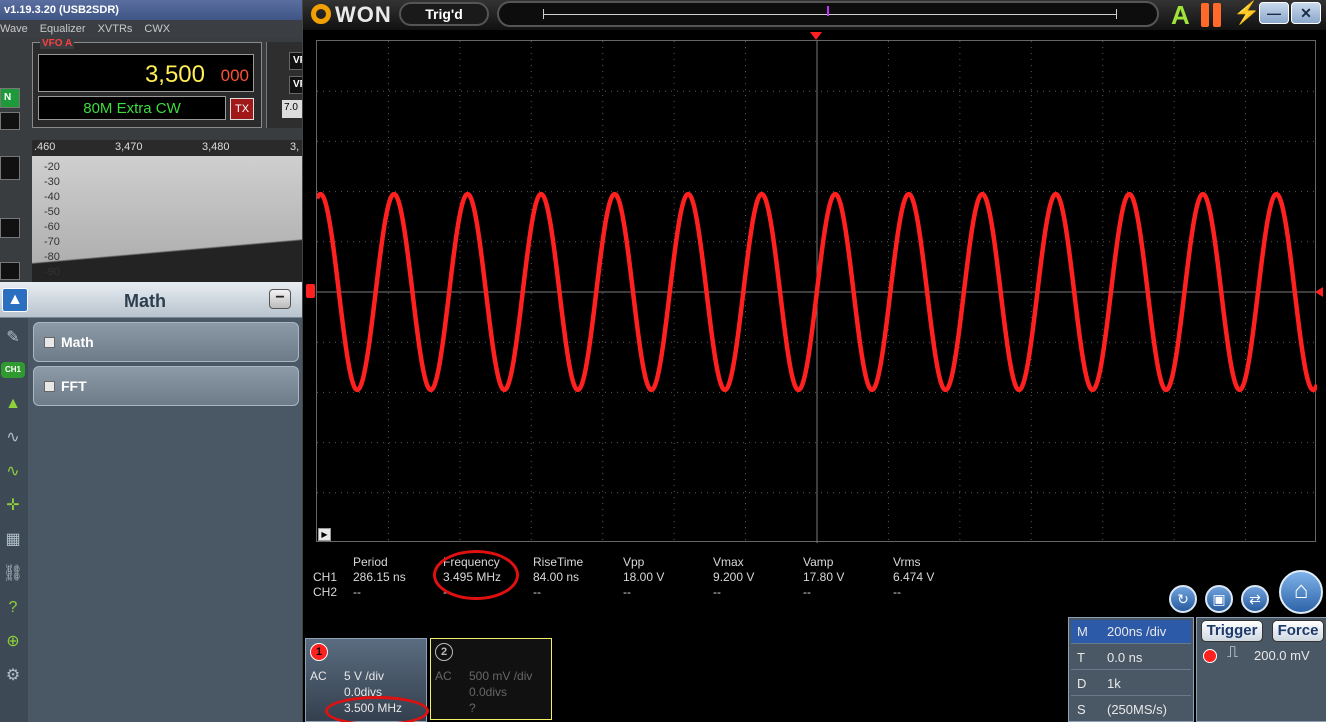  What do you see at coordinates (1082, 631) in the screenshot?
I see `timebase-key: M` at bounding box center [1082, 631].